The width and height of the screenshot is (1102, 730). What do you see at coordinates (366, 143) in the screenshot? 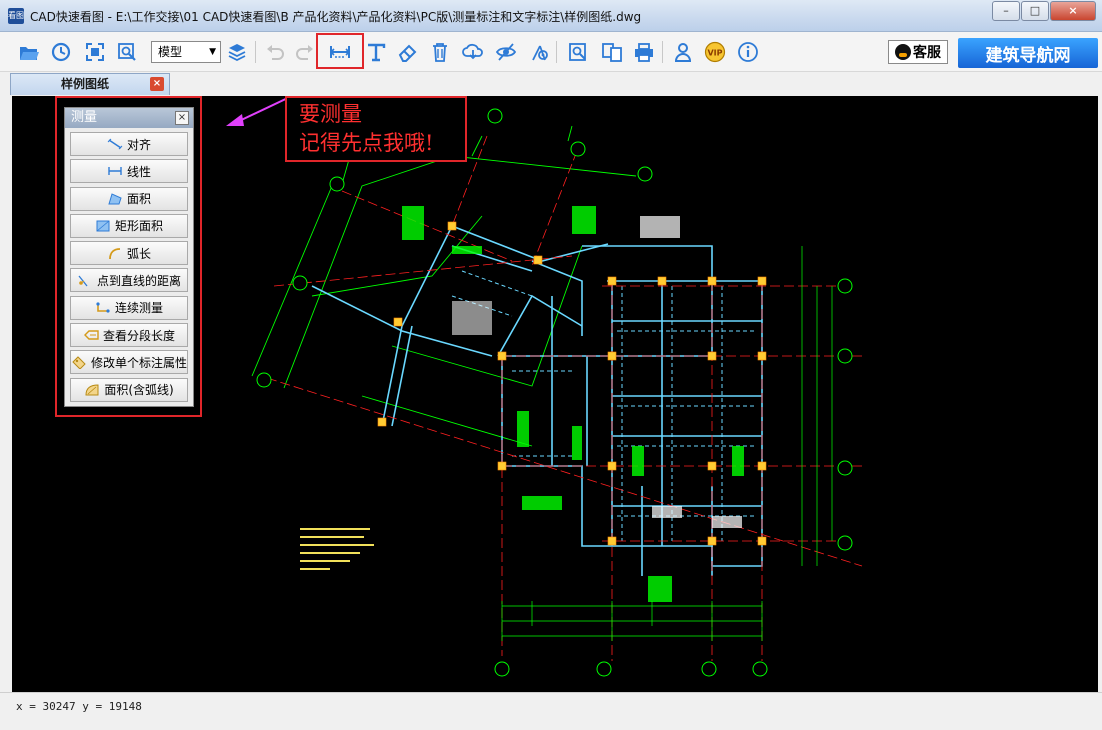
I see `callout-line-2: 记得先点我哦!` at bounding box center [366, 143].